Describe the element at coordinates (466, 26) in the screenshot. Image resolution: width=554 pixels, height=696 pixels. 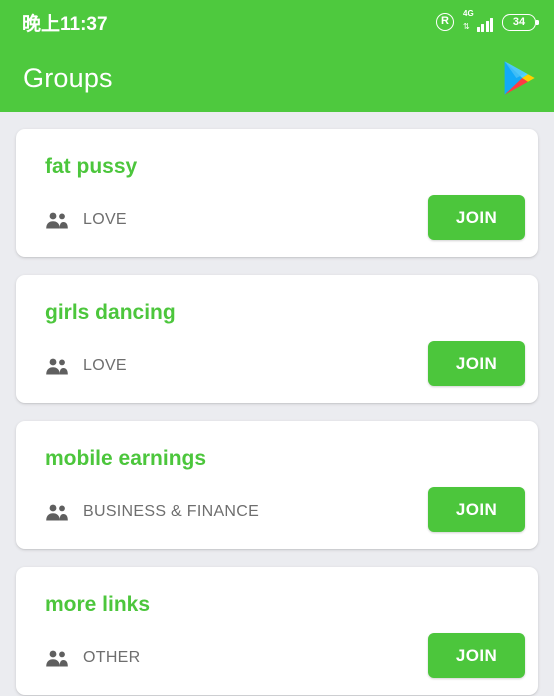
I see `data-transfer-icon: ⇅` at that location.